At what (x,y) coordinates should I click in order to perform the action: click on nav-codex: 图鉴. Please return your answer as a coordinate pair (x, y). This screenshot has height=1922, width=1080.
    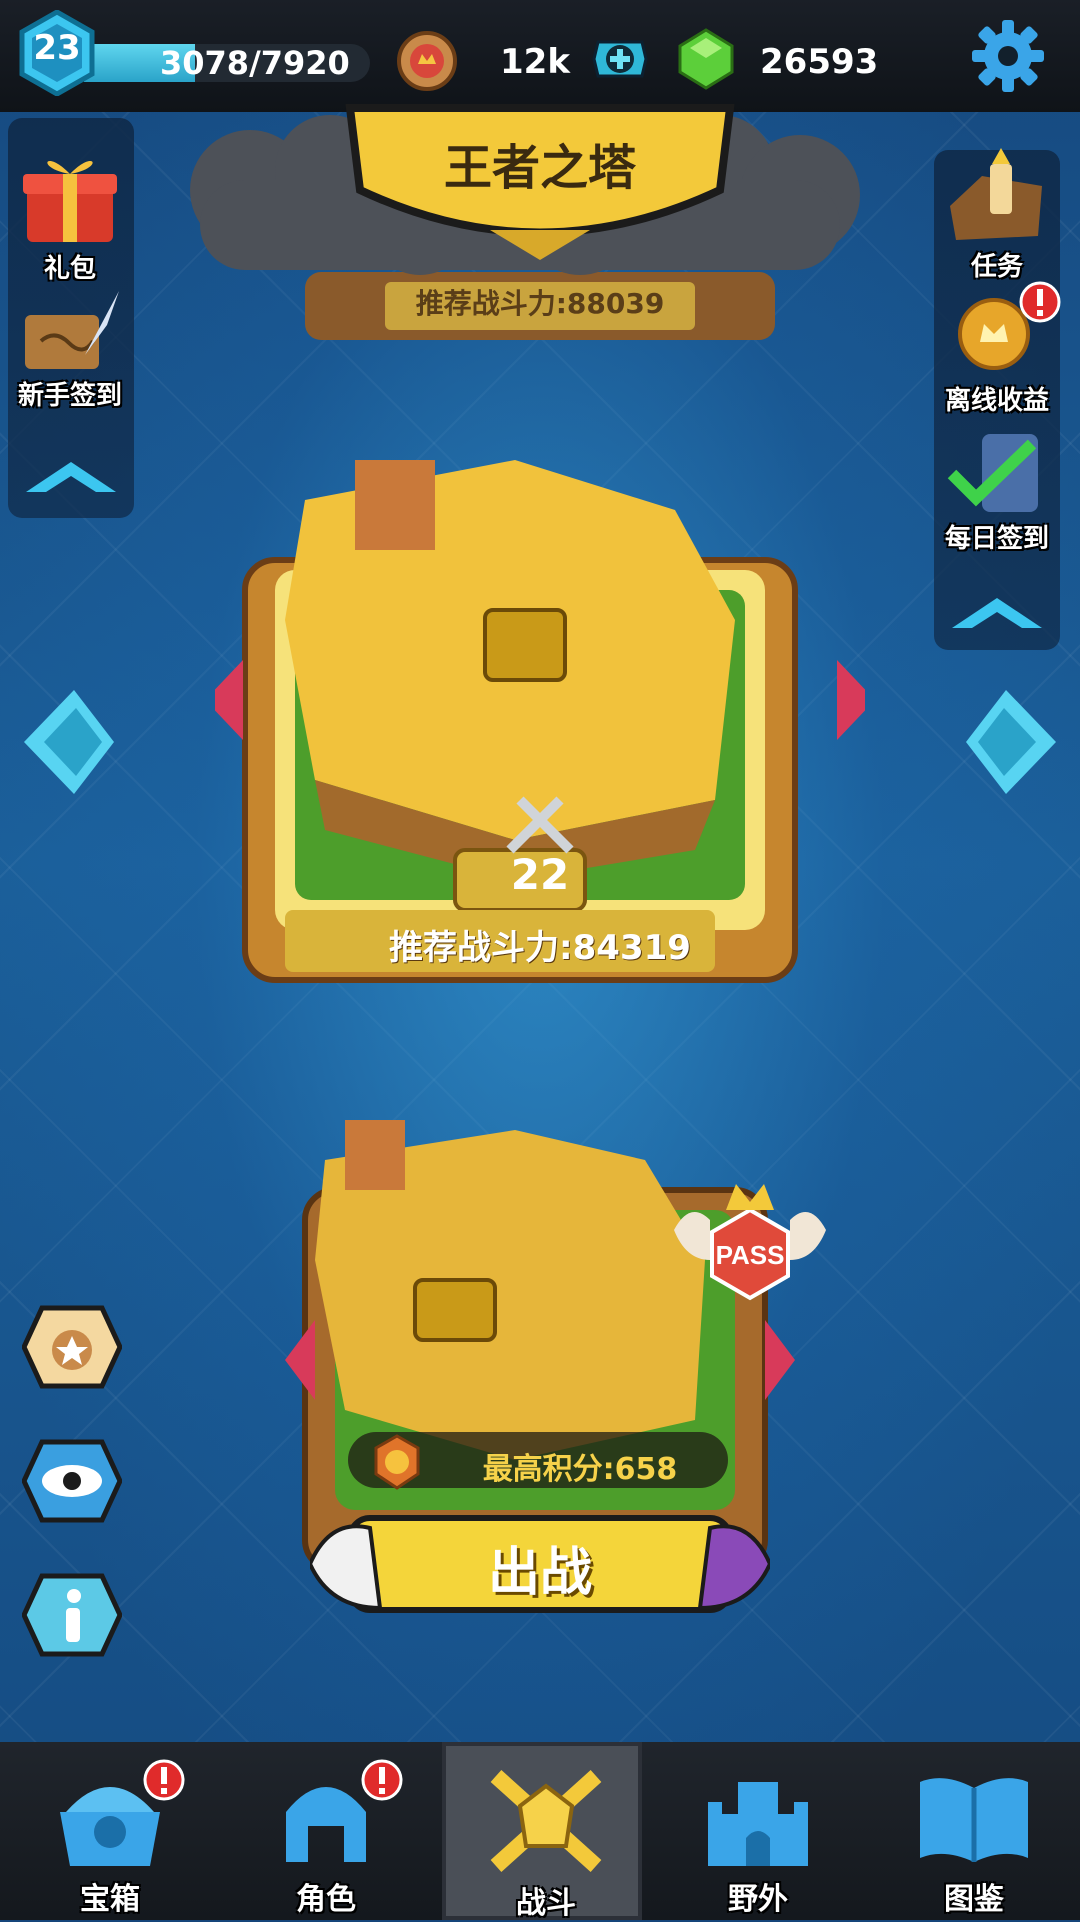
    Looking at the image, I should click on (974, 1831).